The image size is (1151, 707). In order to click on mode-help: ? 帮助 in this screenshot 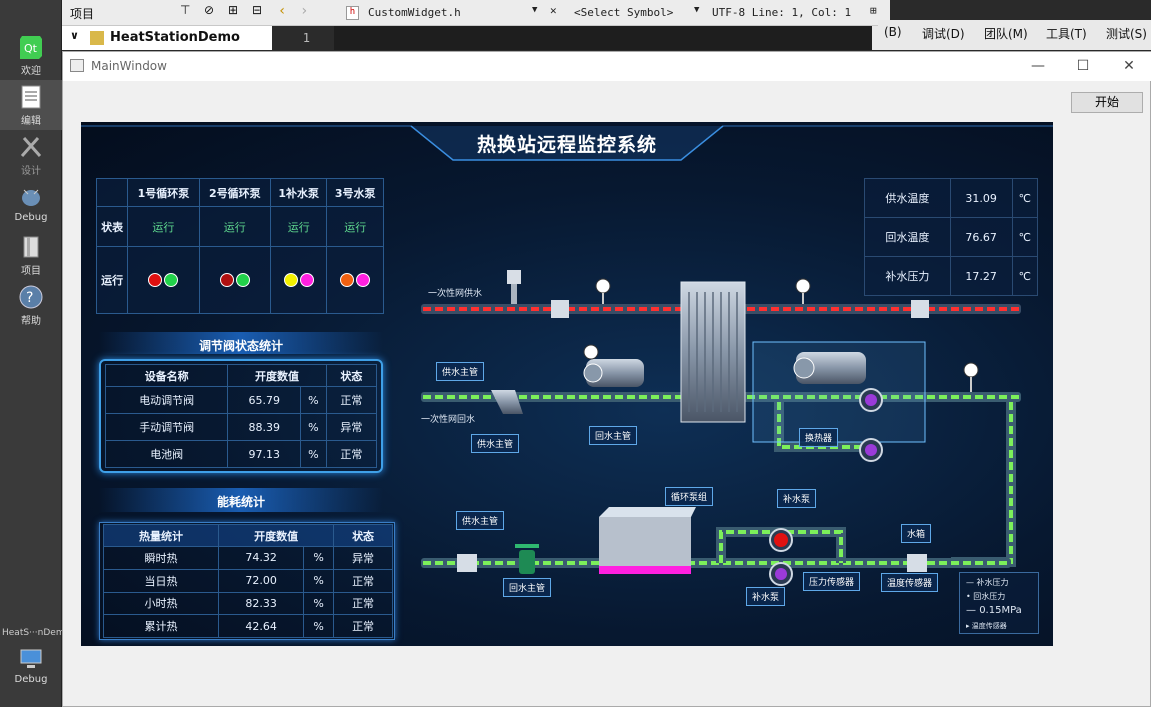, I will do `click(31, 305)`.